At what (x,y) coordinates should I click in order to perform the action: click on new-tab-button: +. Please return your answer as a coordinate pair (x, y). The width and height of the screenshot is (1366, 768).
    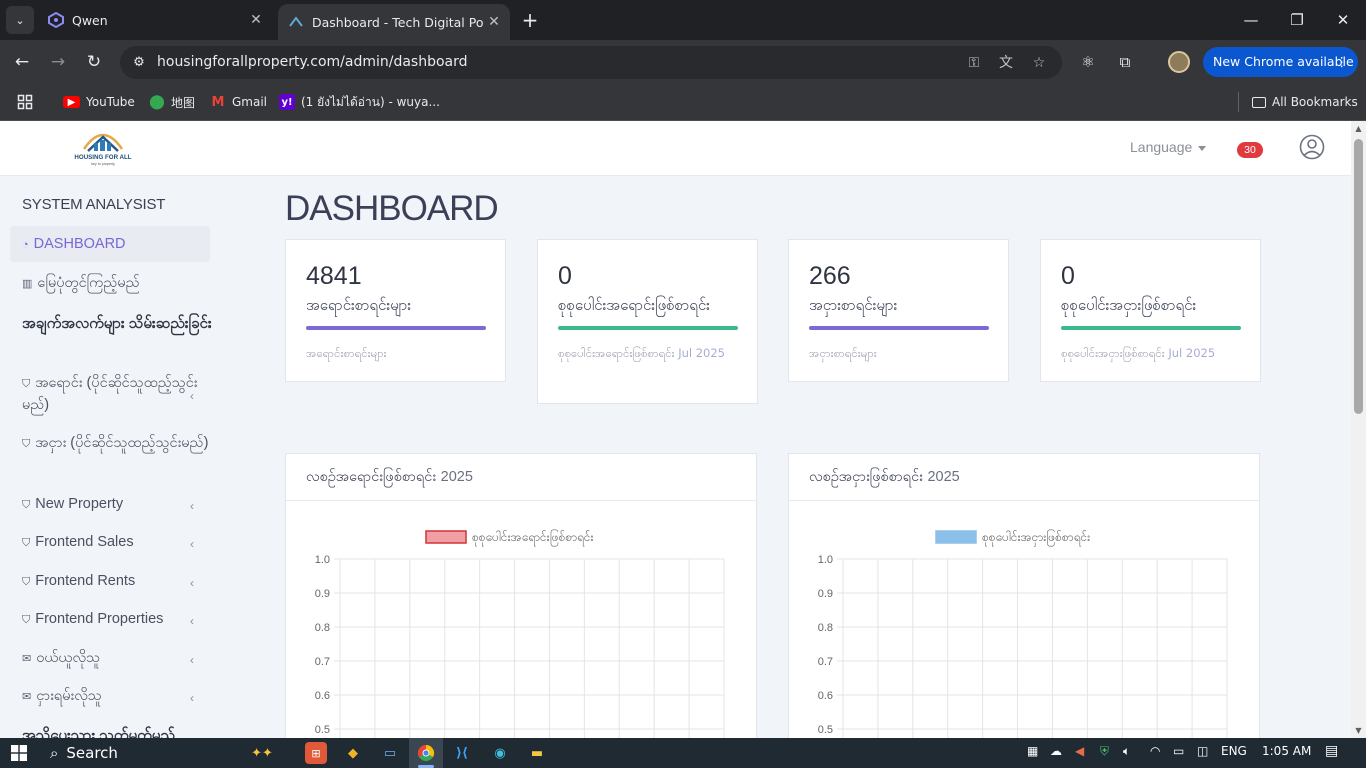
    Looking at the image, I should click on (530, 20).